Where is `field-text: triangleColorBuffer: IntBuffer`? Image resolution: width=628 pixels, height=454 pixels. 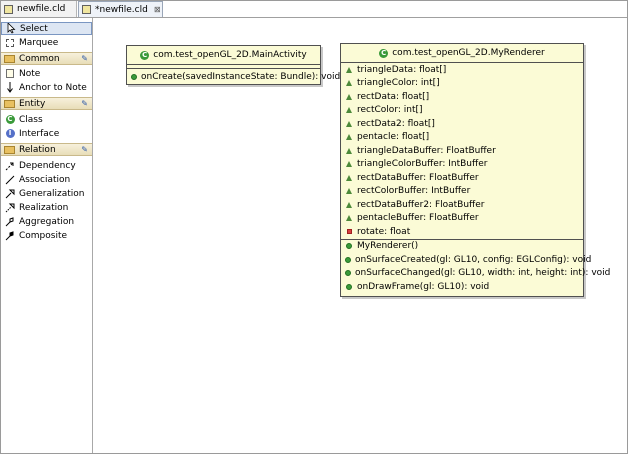
field-text: triangleColorBuffer: IntBuffer is located at coordinates (422, 164).